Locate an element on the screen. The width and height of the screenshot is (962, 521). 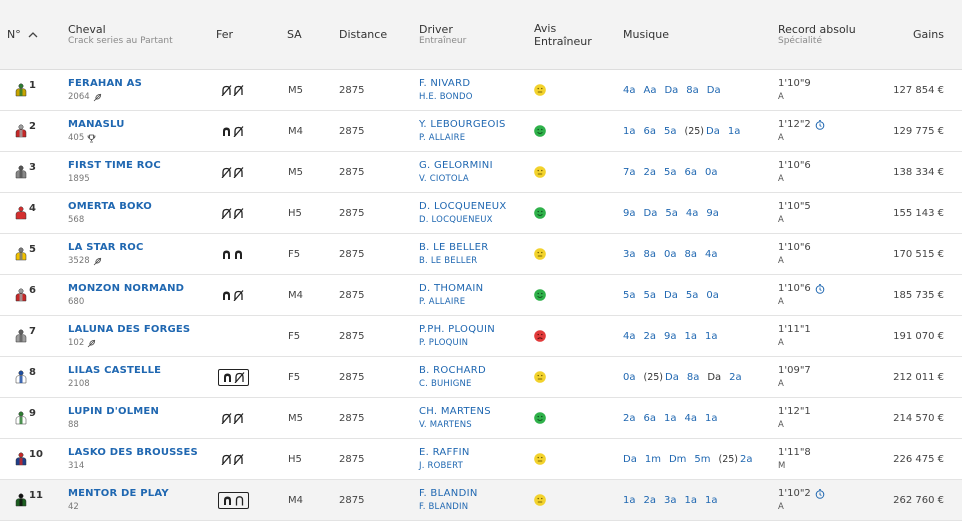
musique-result: 7a is located at coordinates (629, 172).